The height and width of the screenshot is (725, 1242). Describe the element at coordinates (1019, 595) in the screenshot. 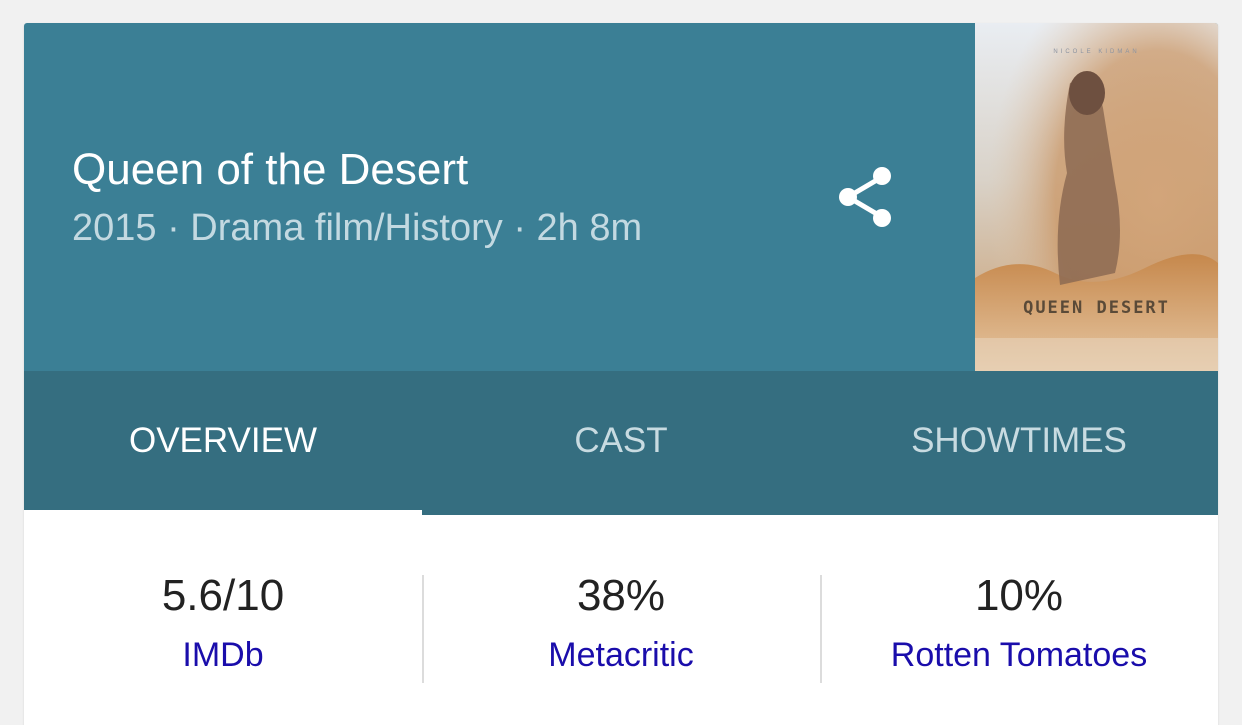

I see `rating-value: 10%` at that location.